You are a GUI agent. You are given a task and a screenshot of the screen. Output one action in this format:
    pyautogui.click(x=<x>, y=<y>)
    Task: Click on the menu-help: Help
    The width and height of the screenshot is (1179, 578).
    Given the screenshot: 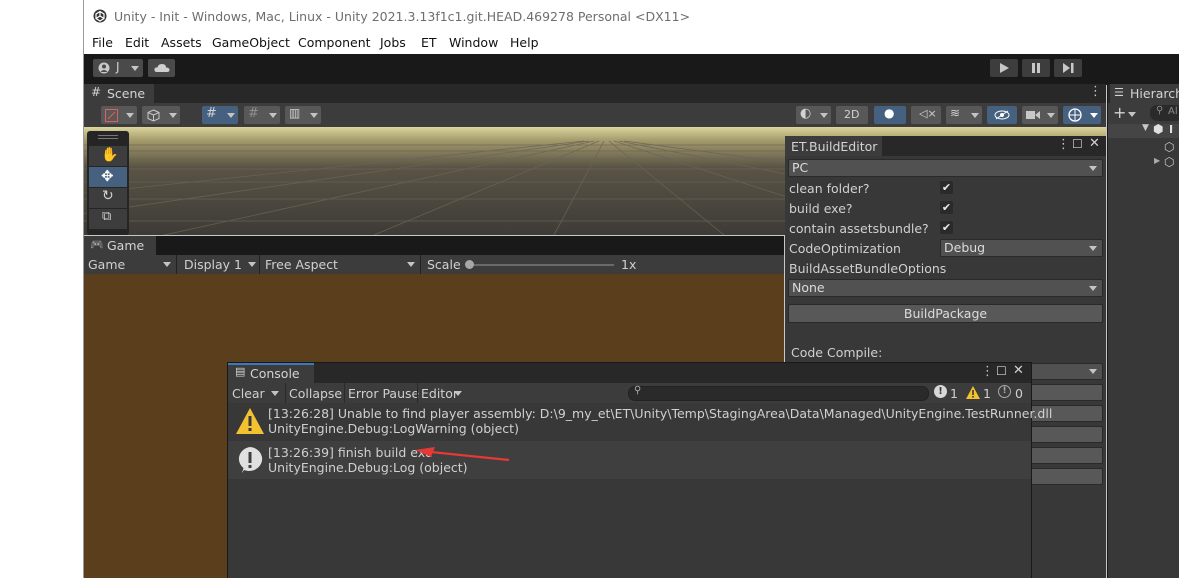 What is the action you would take?
    pyautogui.click(x=524, y=42)
    